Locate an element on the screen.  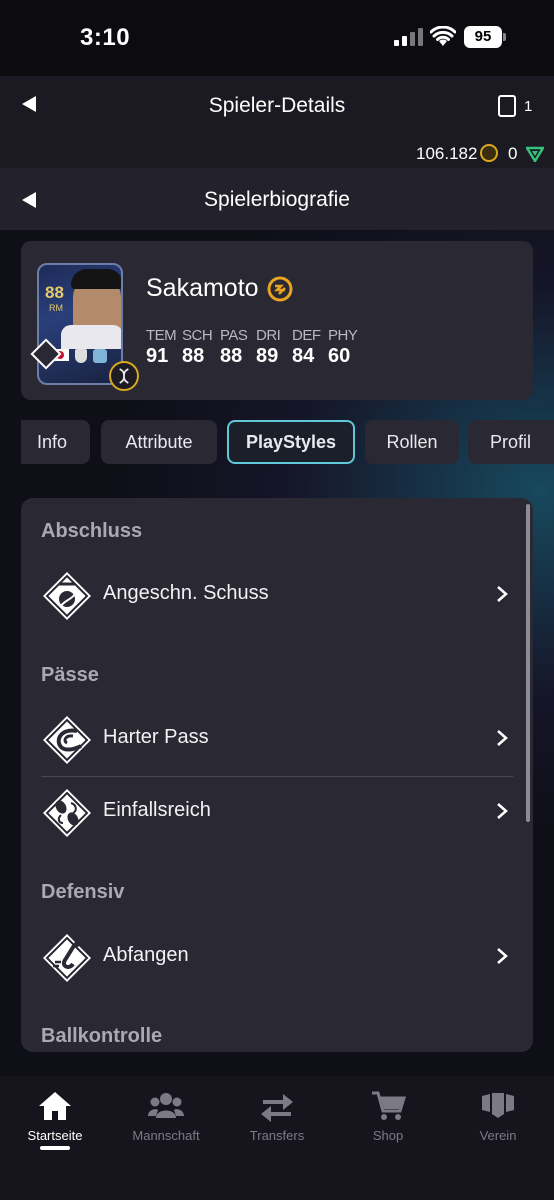
nav-startseite: Startseite is located at coordinates (55, 1135).